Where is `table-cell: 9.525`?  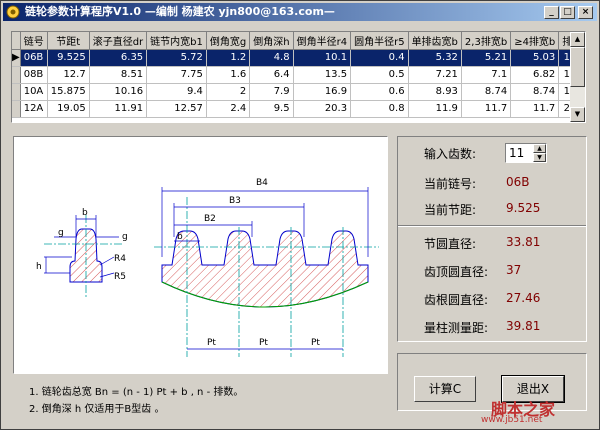
table-cell: 9.525 is located at coordinates (68, 58).